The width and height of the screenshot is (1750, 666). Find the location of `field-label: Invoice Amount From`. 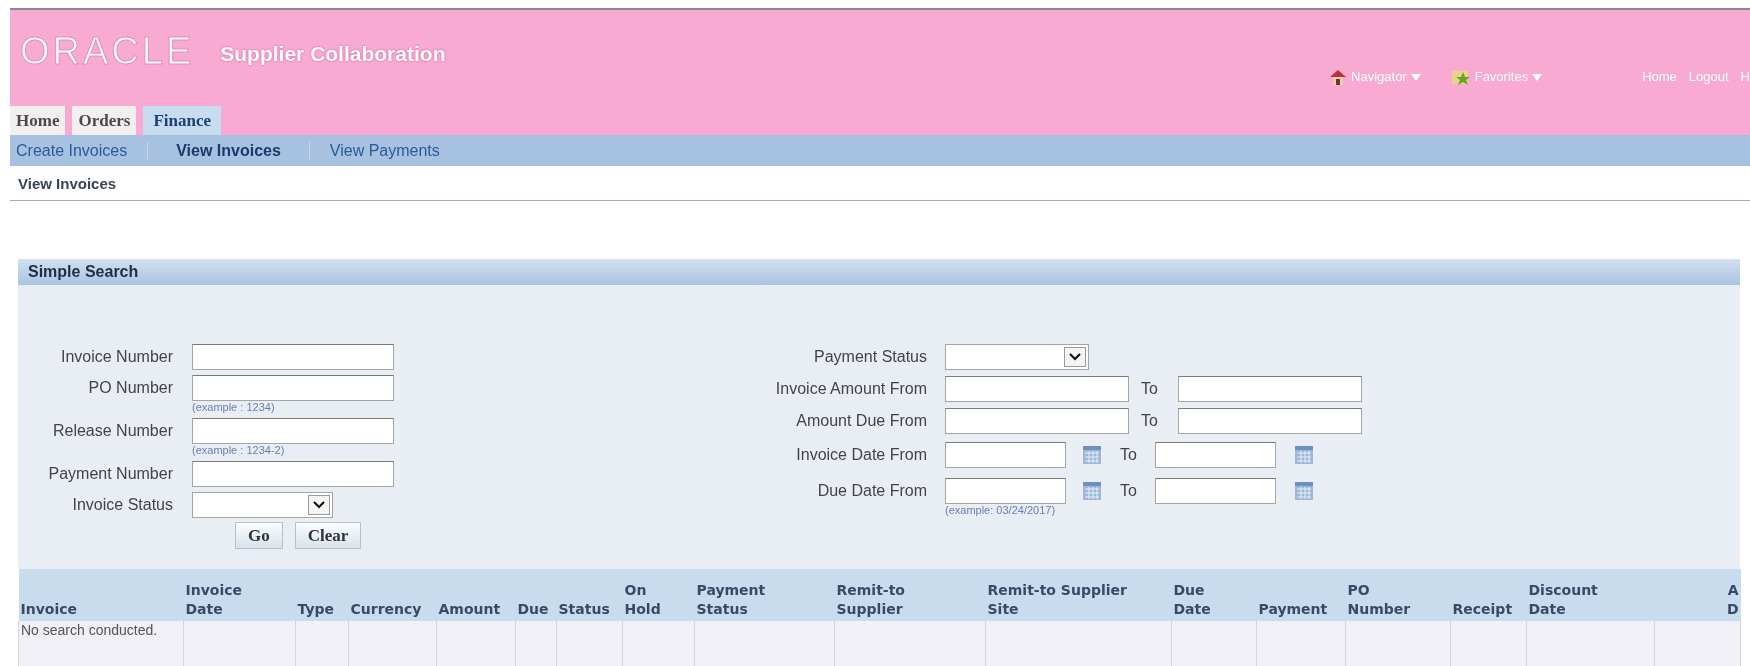

field-label: Invoice Amount From is located at coordinates (851, 389).